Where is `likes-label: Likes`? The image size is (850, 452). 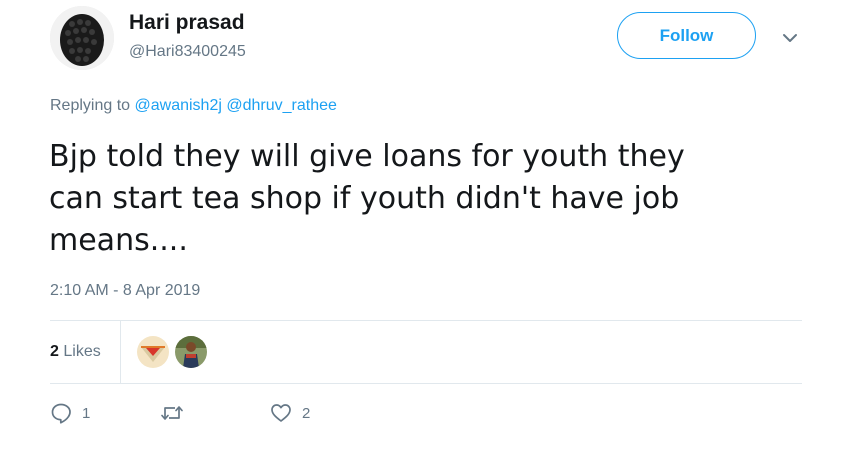
likes-label: Likes is located at coordinates (82, 351).